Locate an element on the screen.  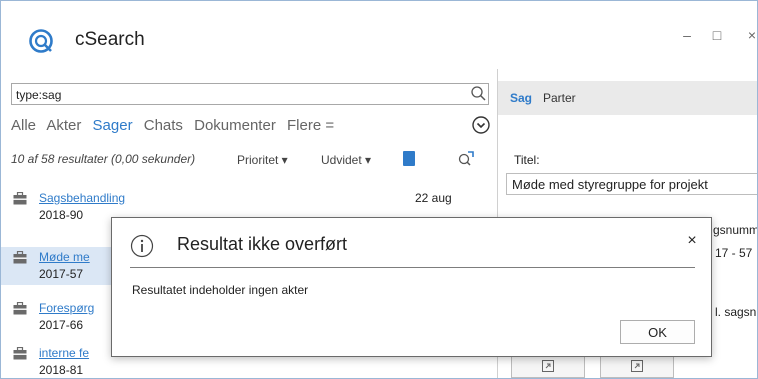
result-count: 10 af 58 resultater (0,00 sekunder) is located at coordinates (103, 159).